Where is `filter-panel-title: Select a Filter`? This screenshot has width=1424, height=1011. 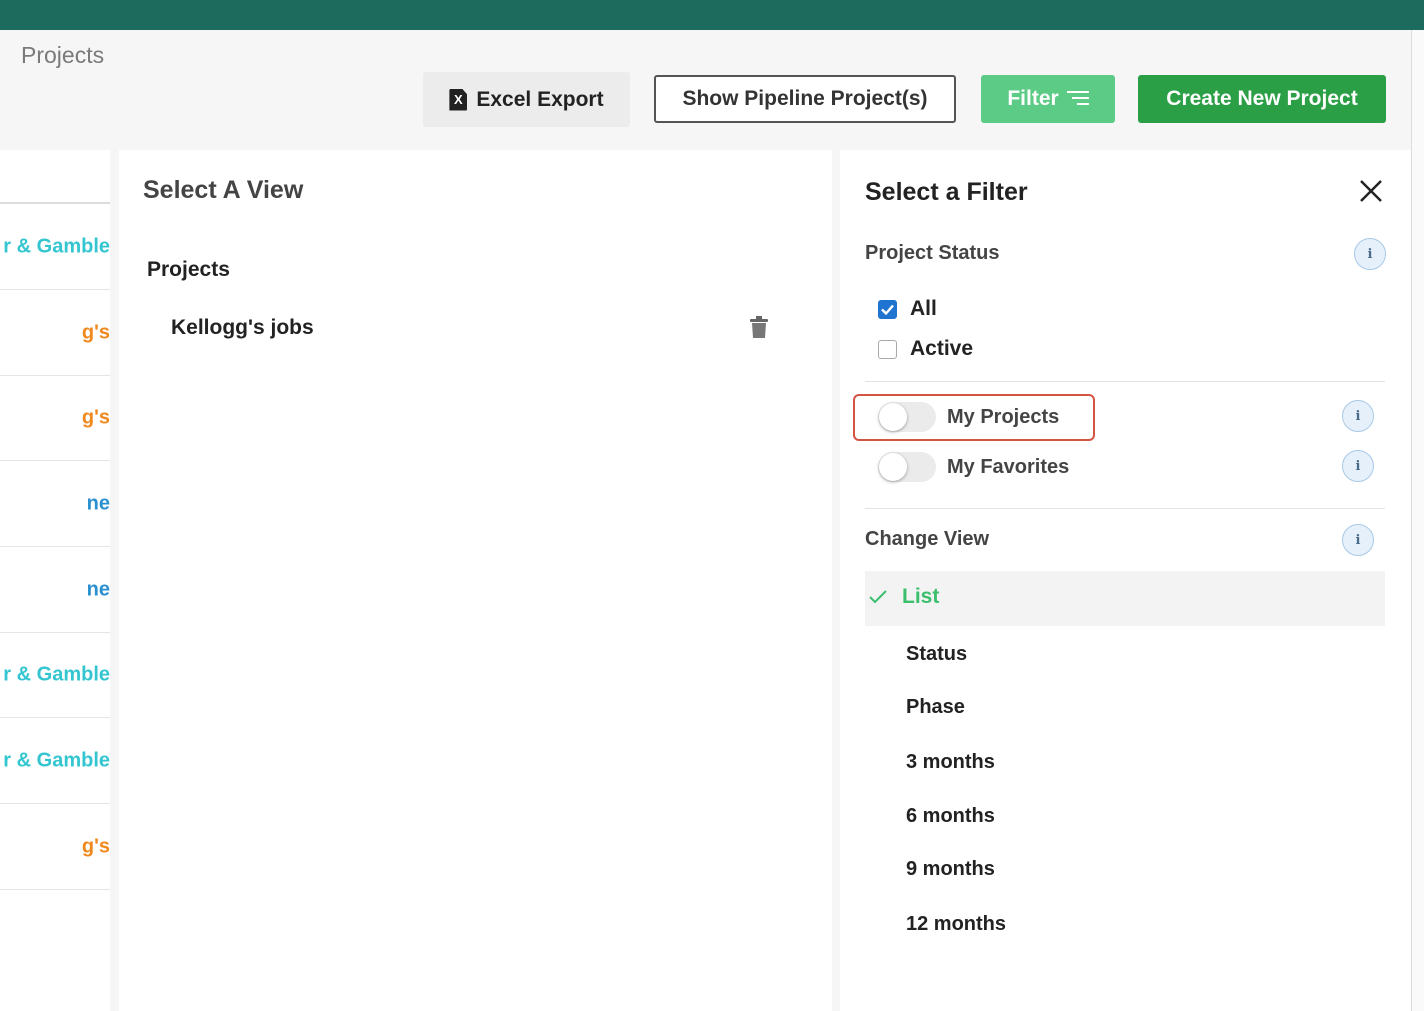 filter-panel-title: Select a Filter is located at coordinates (946, 192).